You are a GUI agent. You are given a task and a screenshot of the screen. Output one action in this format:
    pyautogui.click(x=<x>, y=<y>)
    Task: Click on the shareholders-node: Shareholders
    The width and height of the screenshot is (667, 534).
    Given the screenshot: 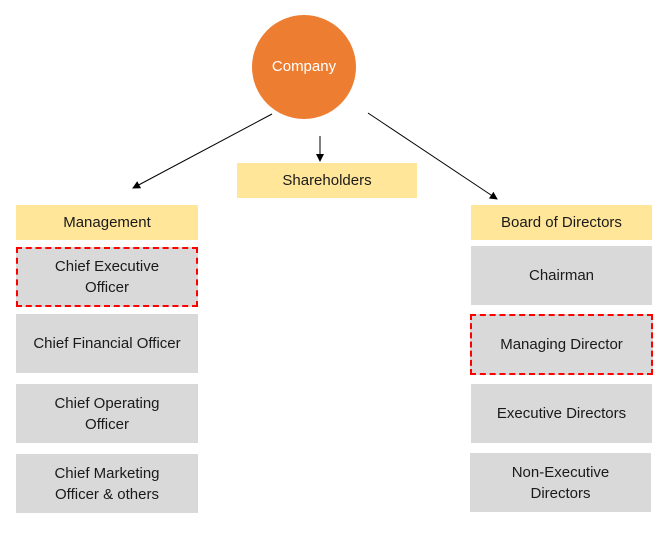 What is the action you would take?
    pyautogui.click(x=327, y=180)
    